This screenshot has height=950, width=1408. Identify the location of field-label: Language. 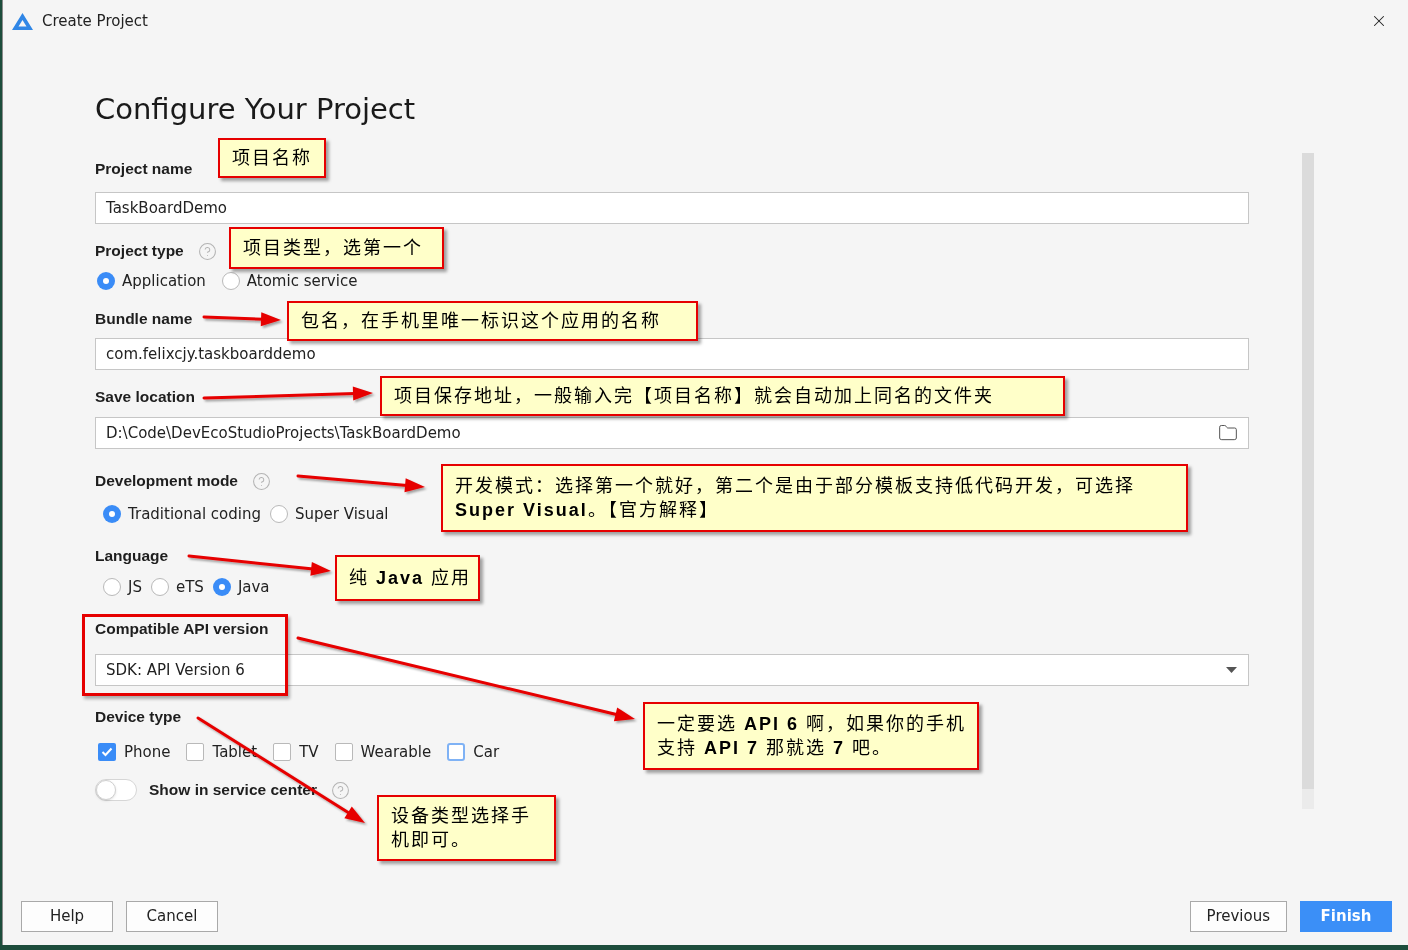
(132, 556).